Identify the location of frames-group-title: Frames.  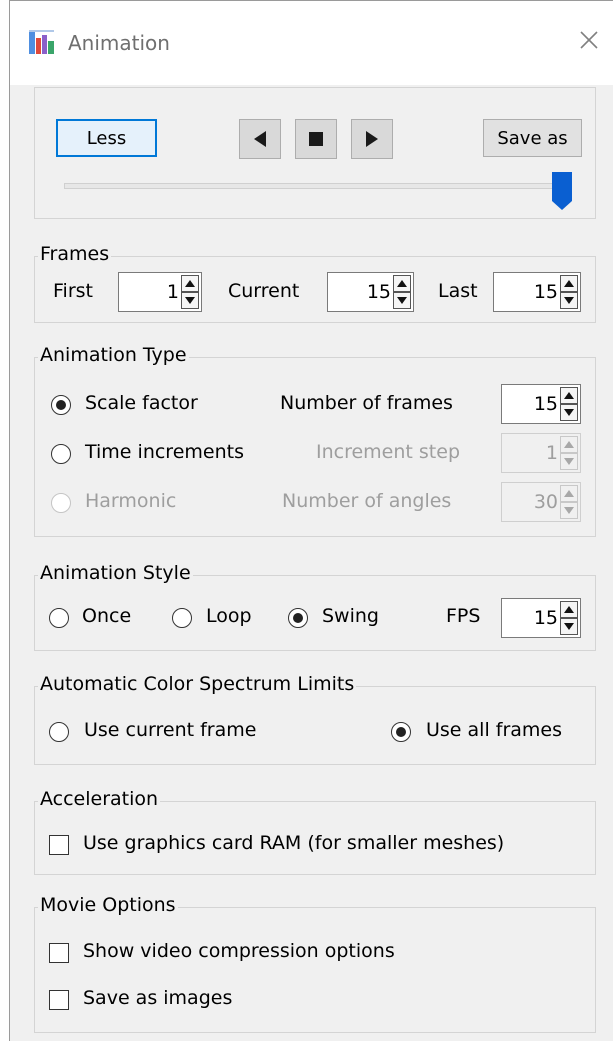
(75, 254).